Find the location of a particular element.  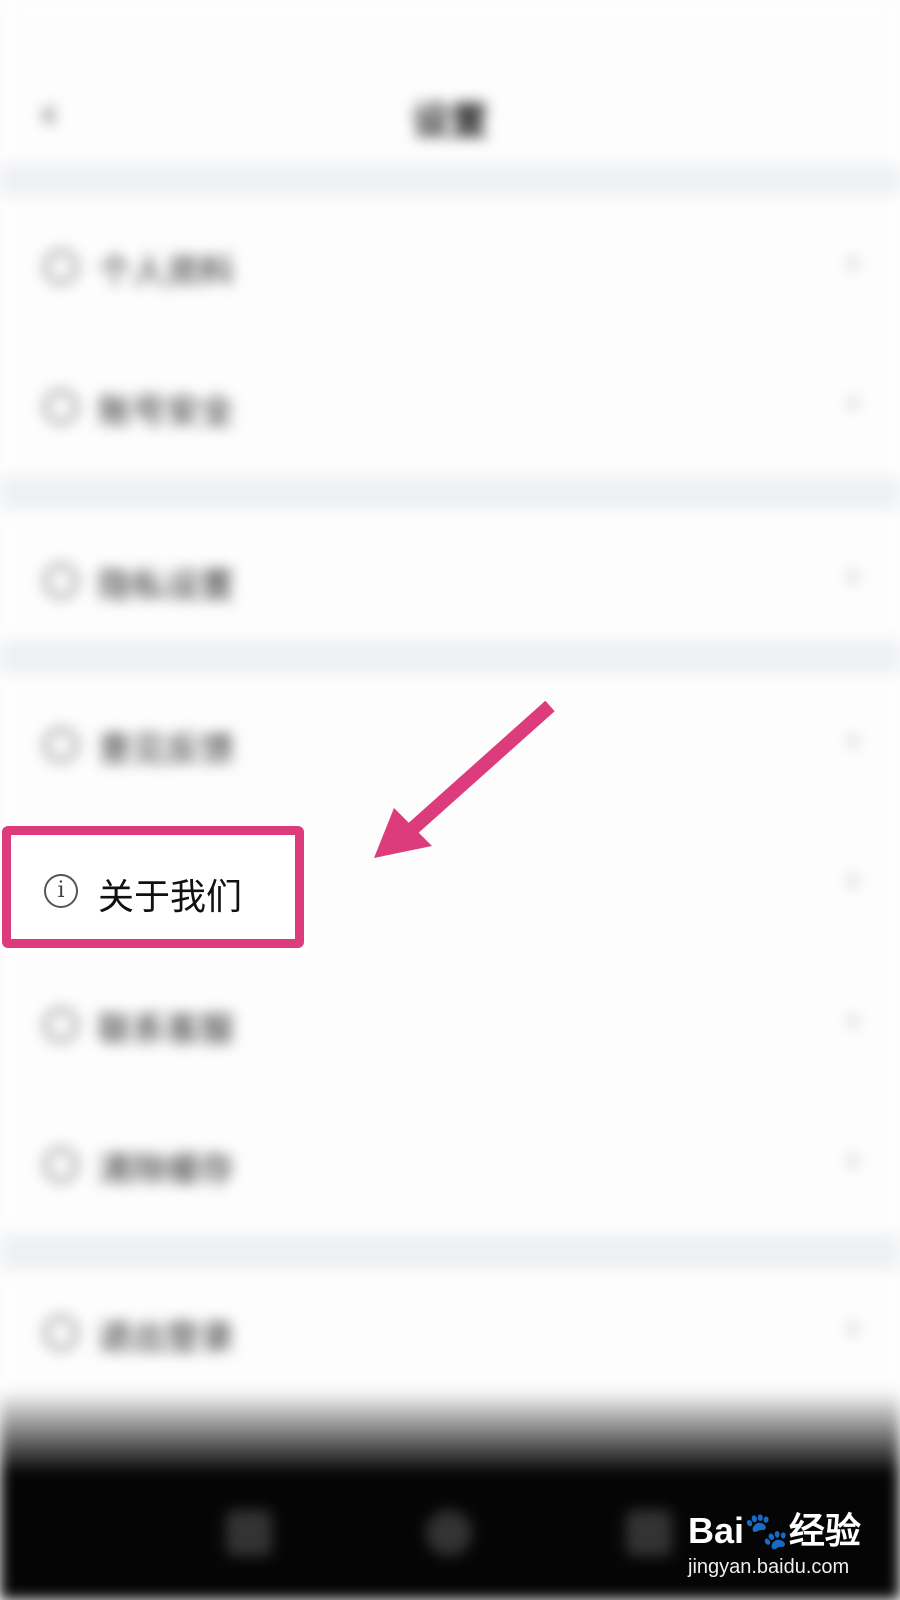

watermark-url: jingyan.baidu.com is located at coordinates (769, 1567).